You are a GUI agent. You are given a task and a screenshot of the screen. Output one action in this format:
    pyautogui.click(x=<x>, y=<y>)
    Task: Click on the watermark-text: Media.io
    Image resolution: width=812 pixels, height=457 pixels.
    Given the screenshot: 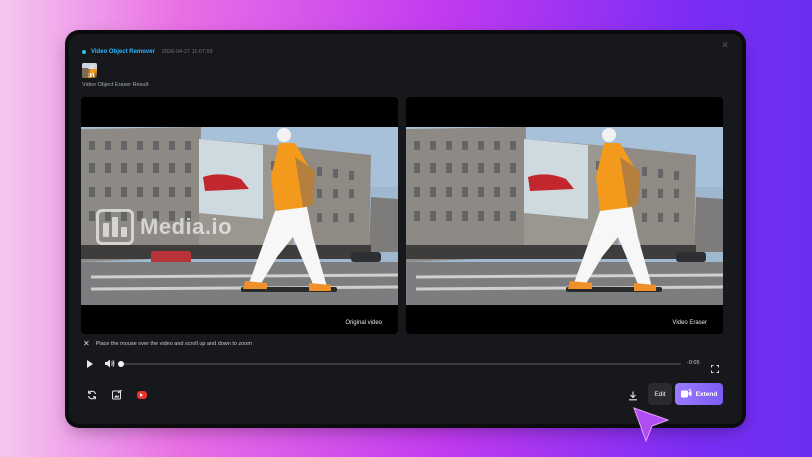 What is the action you would take?
    pyautogui.click(x=186, y=226)
    